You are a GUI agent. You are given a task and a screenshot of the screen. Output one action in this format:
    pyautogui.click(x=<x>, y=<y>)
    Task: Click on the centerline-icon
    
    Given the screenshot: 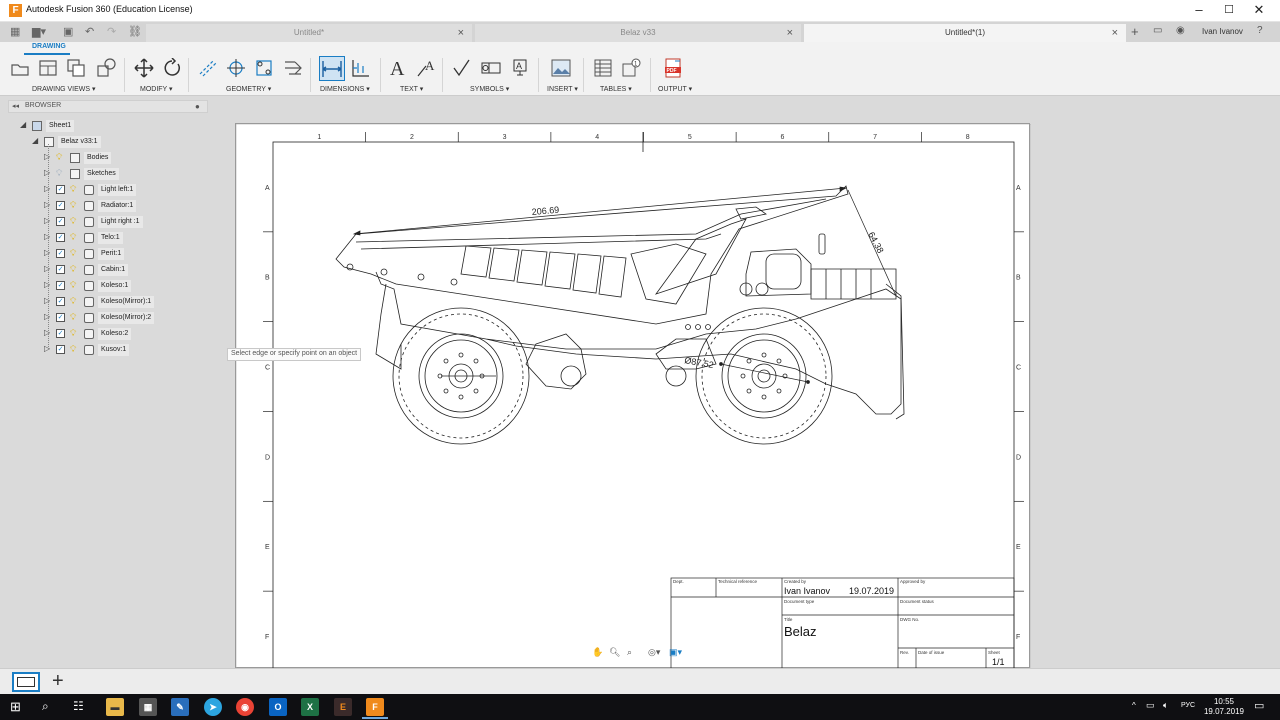 What is the action you would take?
    pyautogui.click(x=208, y=68)
    